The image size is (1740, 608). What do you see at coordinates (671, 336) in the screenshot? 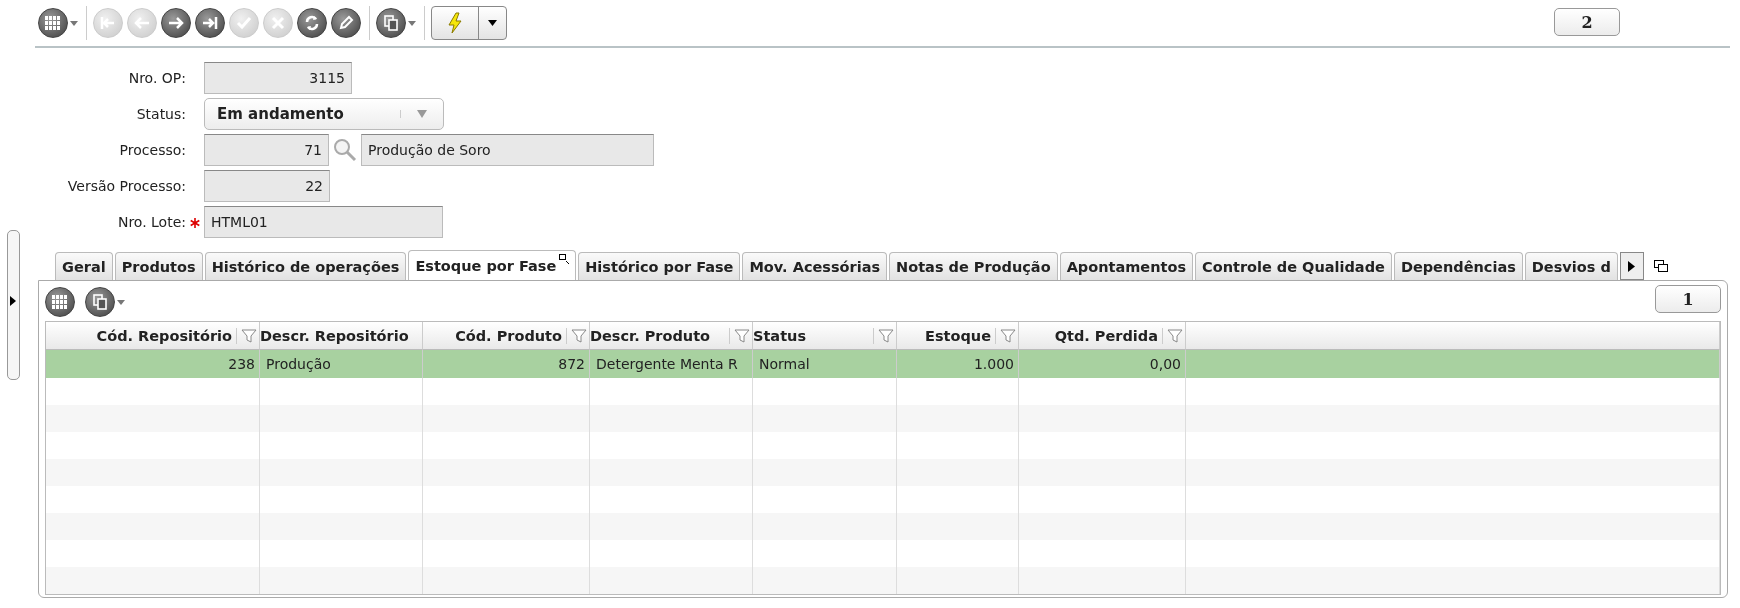
I see `column-header: Descr. Produto` at bounding box center [671, 336].